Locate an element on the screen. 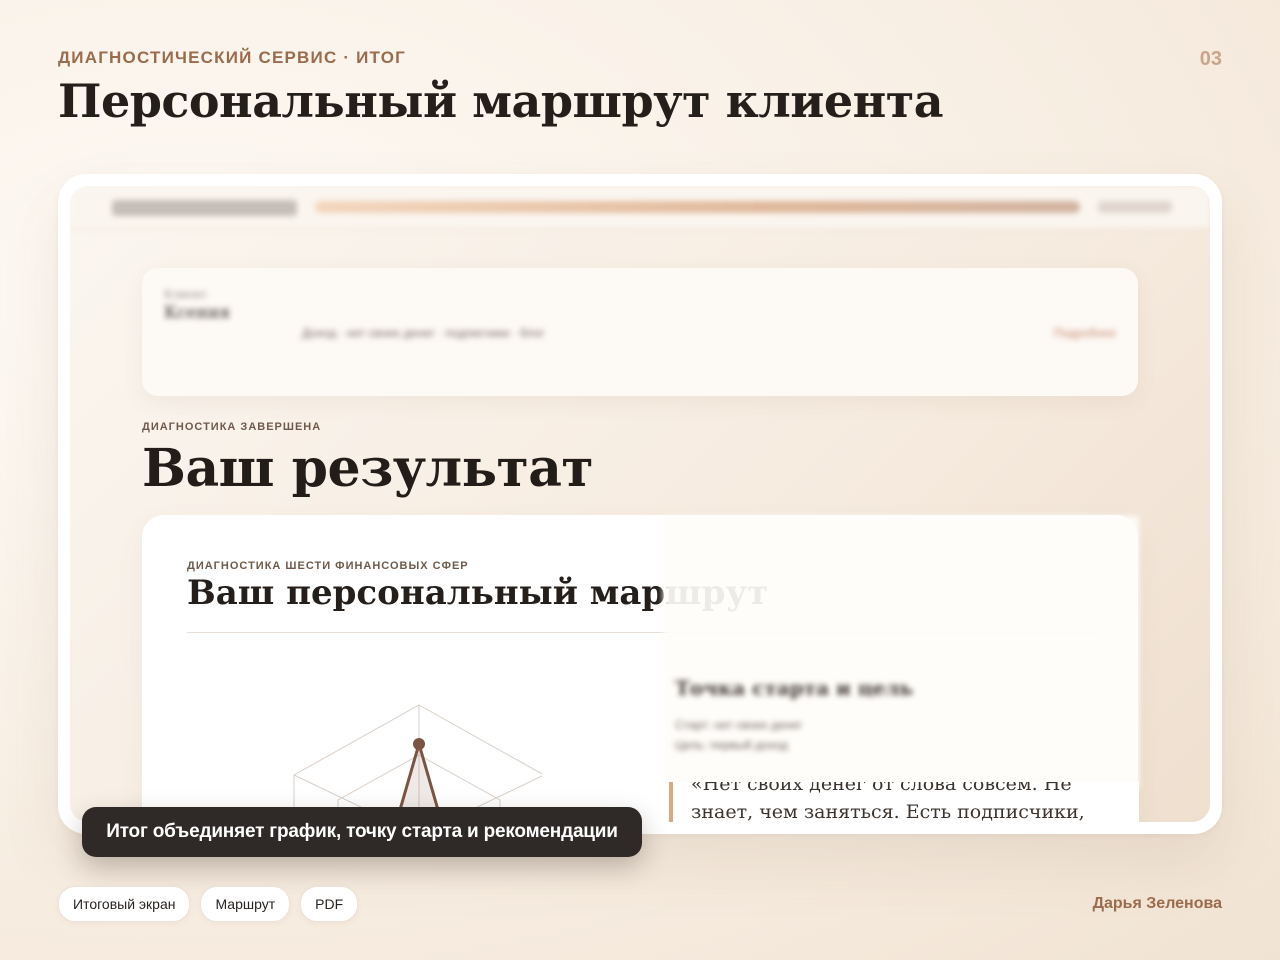 This screenshot has height=960, width=1280. chip-final-screen: Итоговый экран is located at coordinates (124, 904).